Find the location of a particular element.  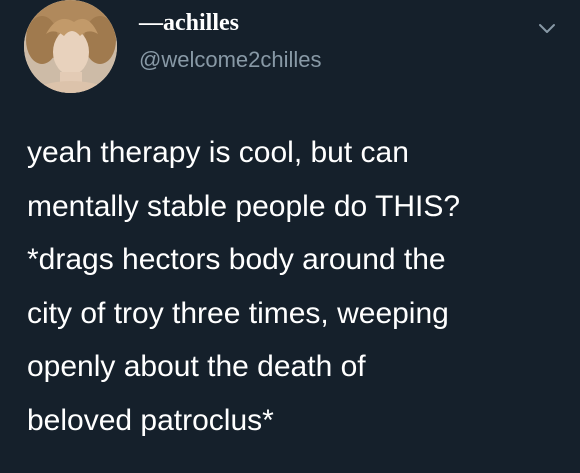

avatar-image is located at coordinates (70, 46).